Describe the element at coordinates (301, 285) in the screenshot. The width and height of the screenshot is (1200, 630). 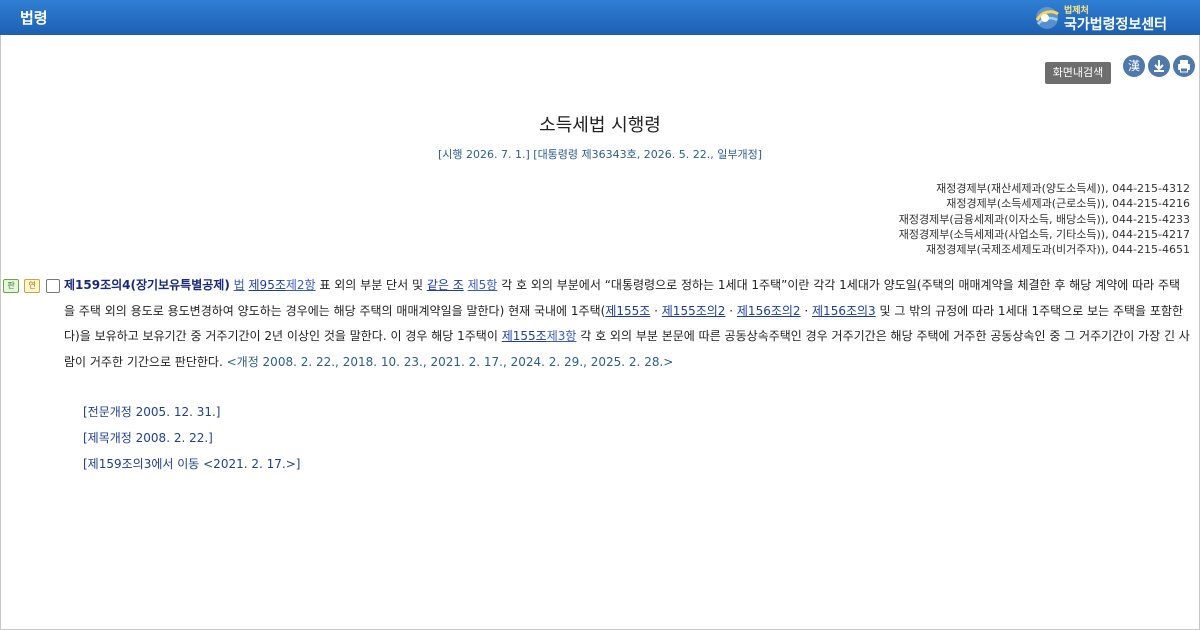
I see `link-paragraph-2: 제2항` at that location.